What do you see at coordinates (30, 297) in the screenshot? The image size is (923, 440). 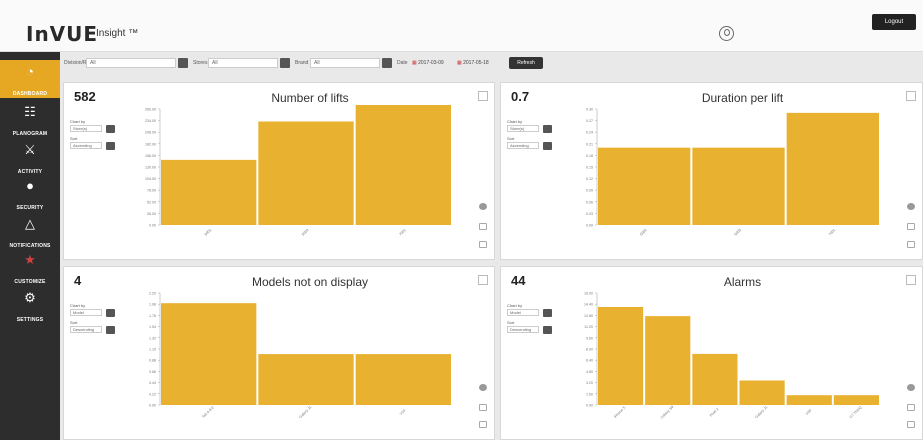 I see `gears-icon: ⚙` at bounding box center [30, 297].